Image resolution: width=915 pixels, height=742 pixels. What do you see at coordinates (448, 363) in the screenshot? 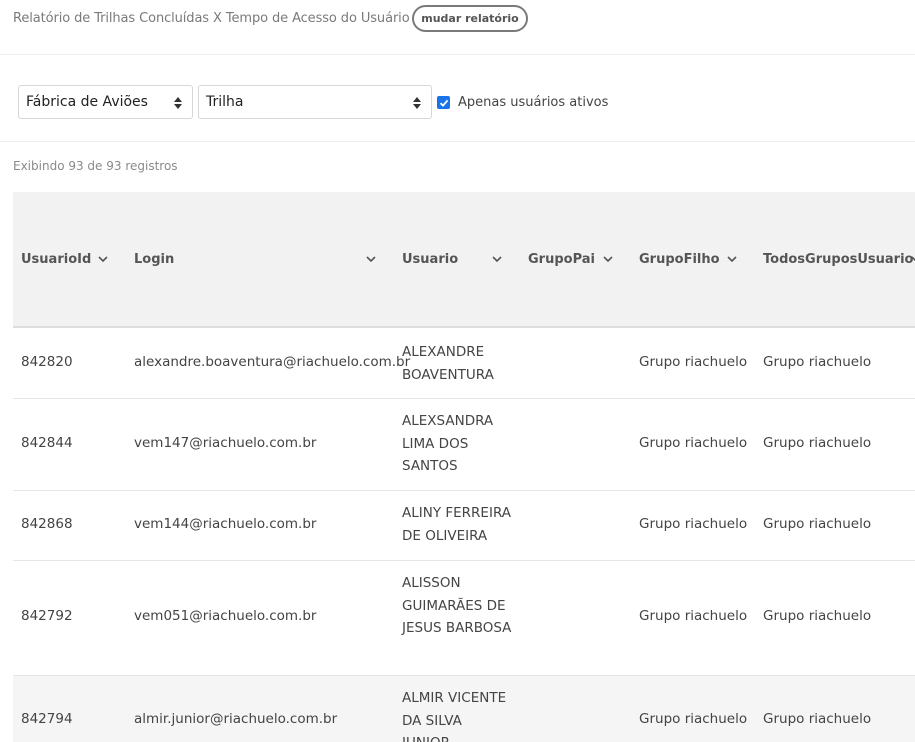
I see `cell-usuario: ALEXANDRE BOAVENTURA` at bounding box center [448, 363].